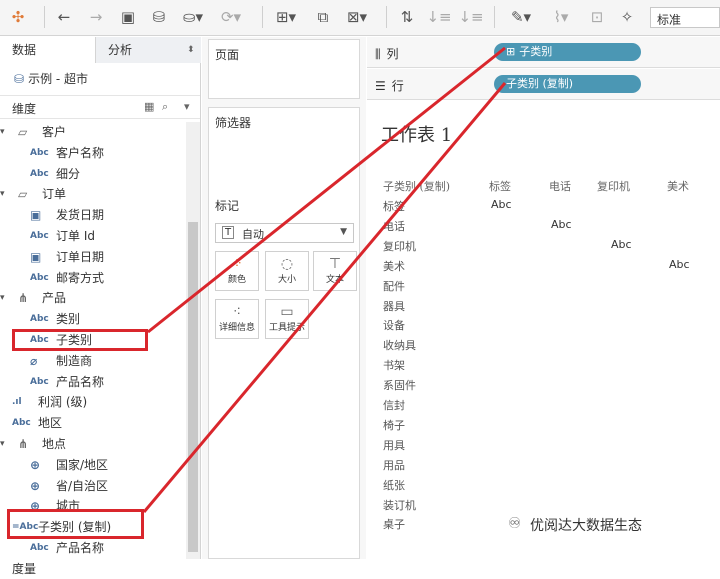 The width and height of the screenshot is (720, 579). I want to click on field-label: 客户, so click(54, 132).